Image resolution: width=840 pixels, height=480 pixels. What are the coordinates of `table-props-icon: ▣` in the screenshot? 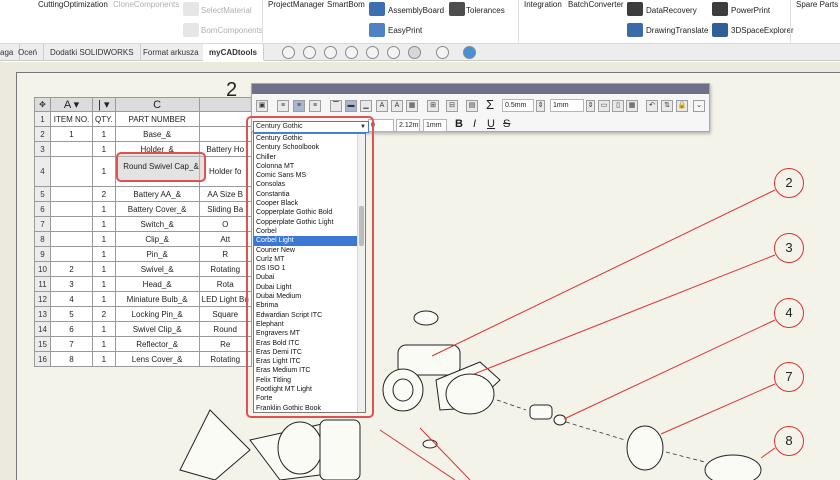 It's located at (262, 106).